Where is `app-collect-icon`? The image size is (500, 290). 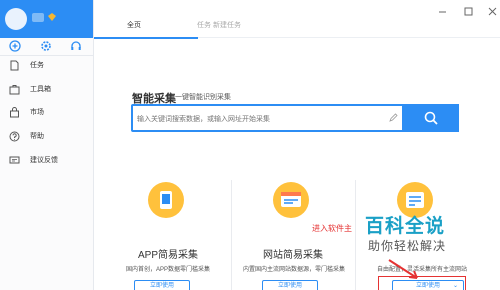 app-collect-icon is located at coordinates (166, 200).